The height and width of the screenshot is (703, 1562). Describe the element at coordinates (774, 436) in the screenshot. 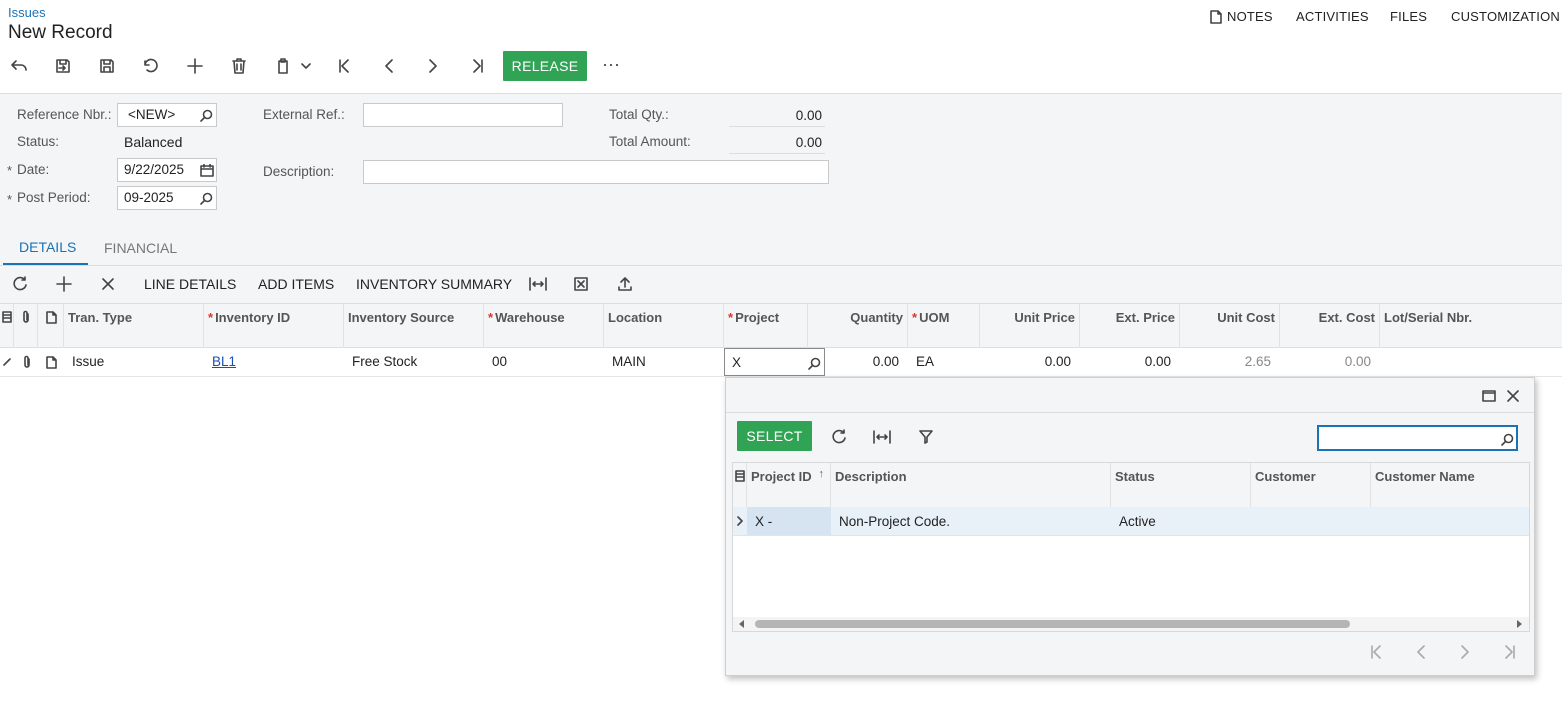

I see `select-button: SELECT` at that location.